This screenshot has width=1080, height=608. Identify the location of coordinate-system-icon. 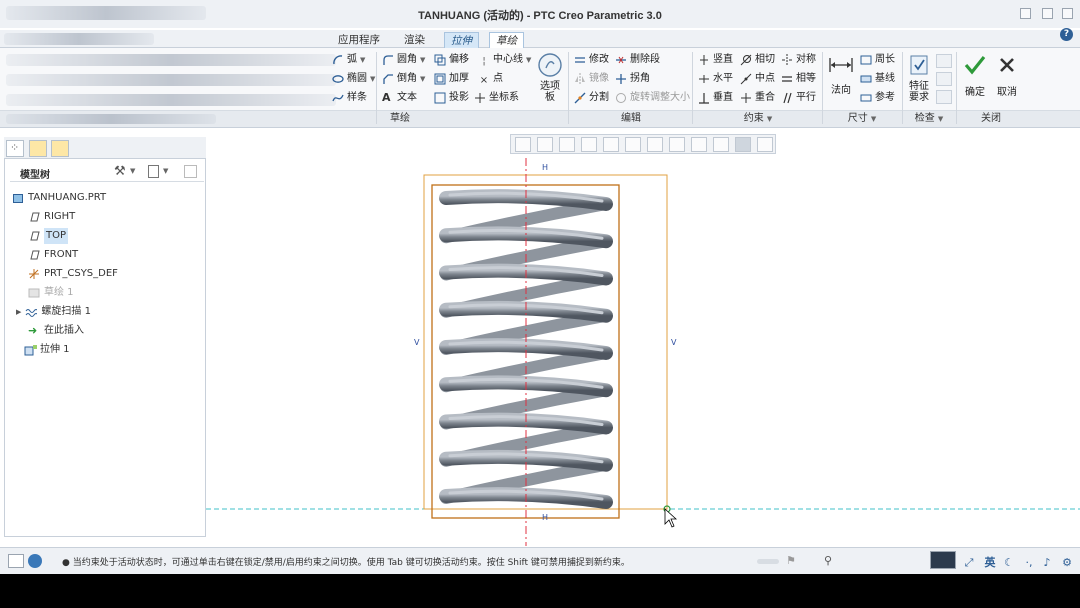
(34, 274).